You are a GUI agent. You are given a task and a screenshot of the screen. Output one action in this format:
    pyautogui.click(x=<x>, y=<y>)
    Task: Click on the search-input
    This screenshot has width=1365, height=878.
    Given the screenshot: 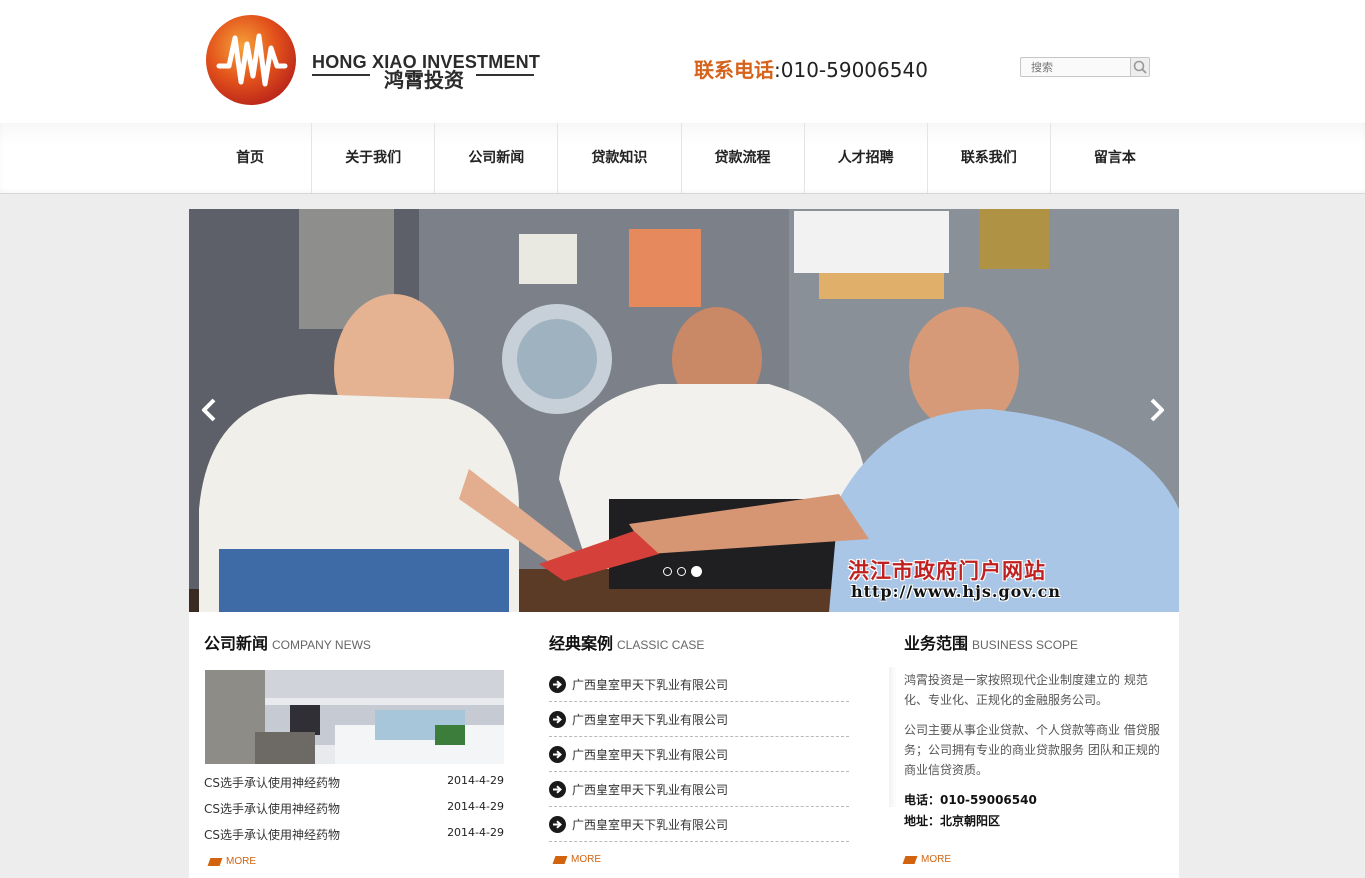 What is the action you would take?
    pyautogui.click(x=1075, y=67)
    